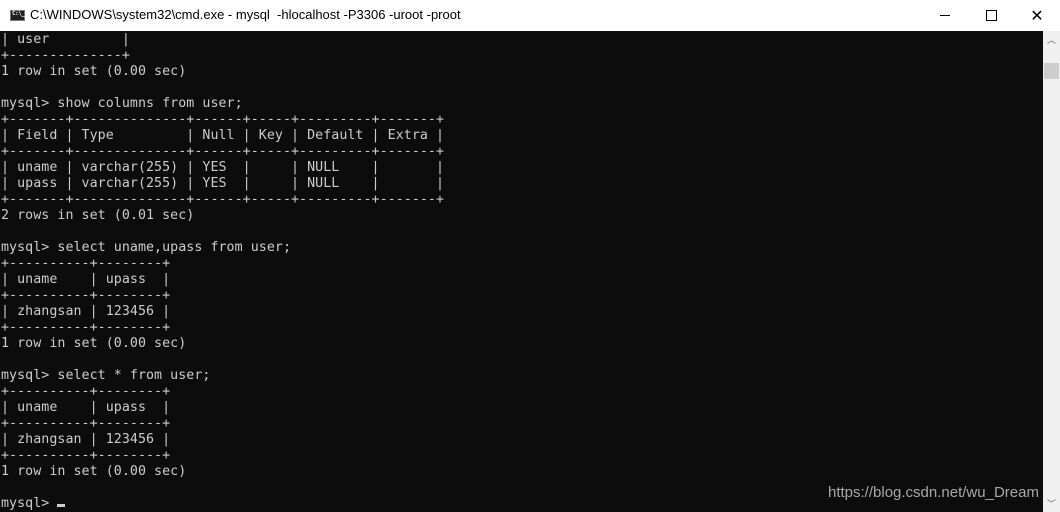 The height and width of the screenshot is (512, 1060). I want to click on cmd-icon, so click(17, 15).